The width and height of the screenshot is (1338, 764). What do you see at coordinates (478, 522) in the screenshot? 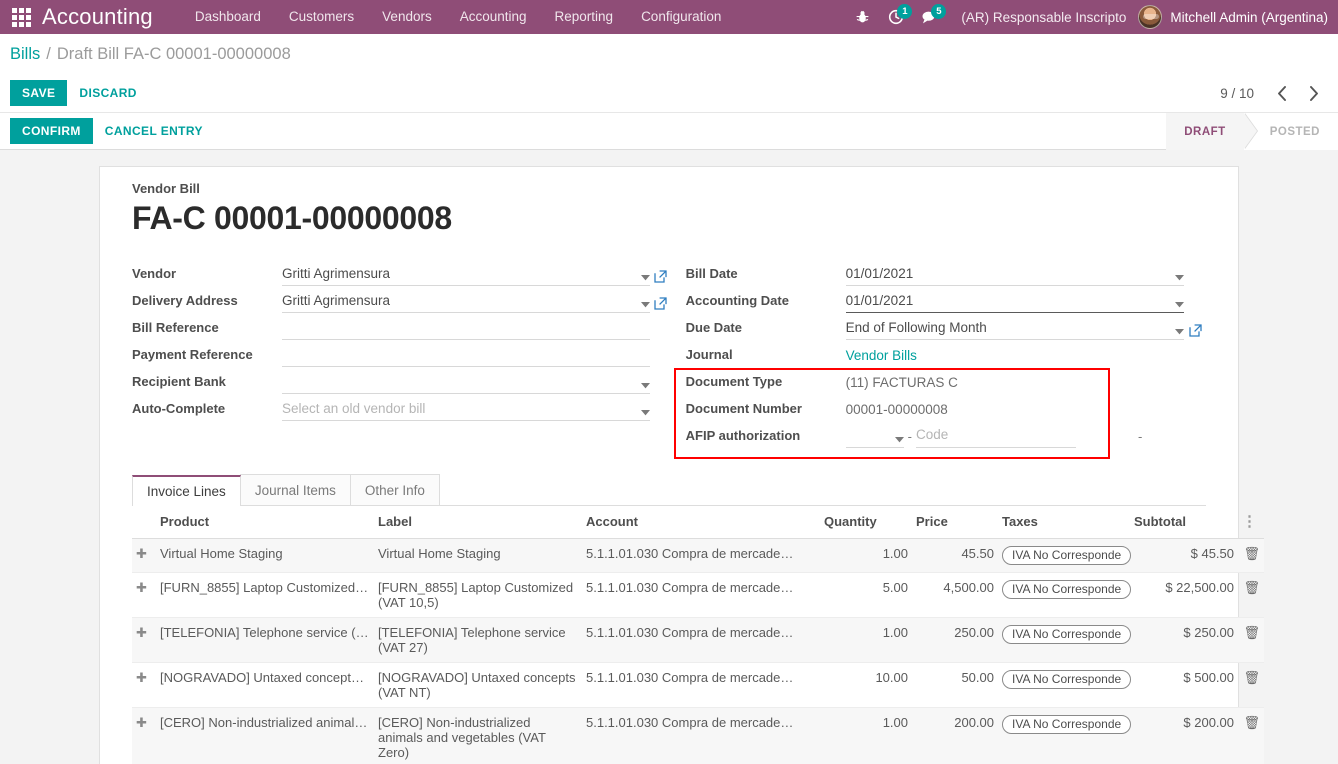
I see `column-label: Label` at bounding box center [478, 522].